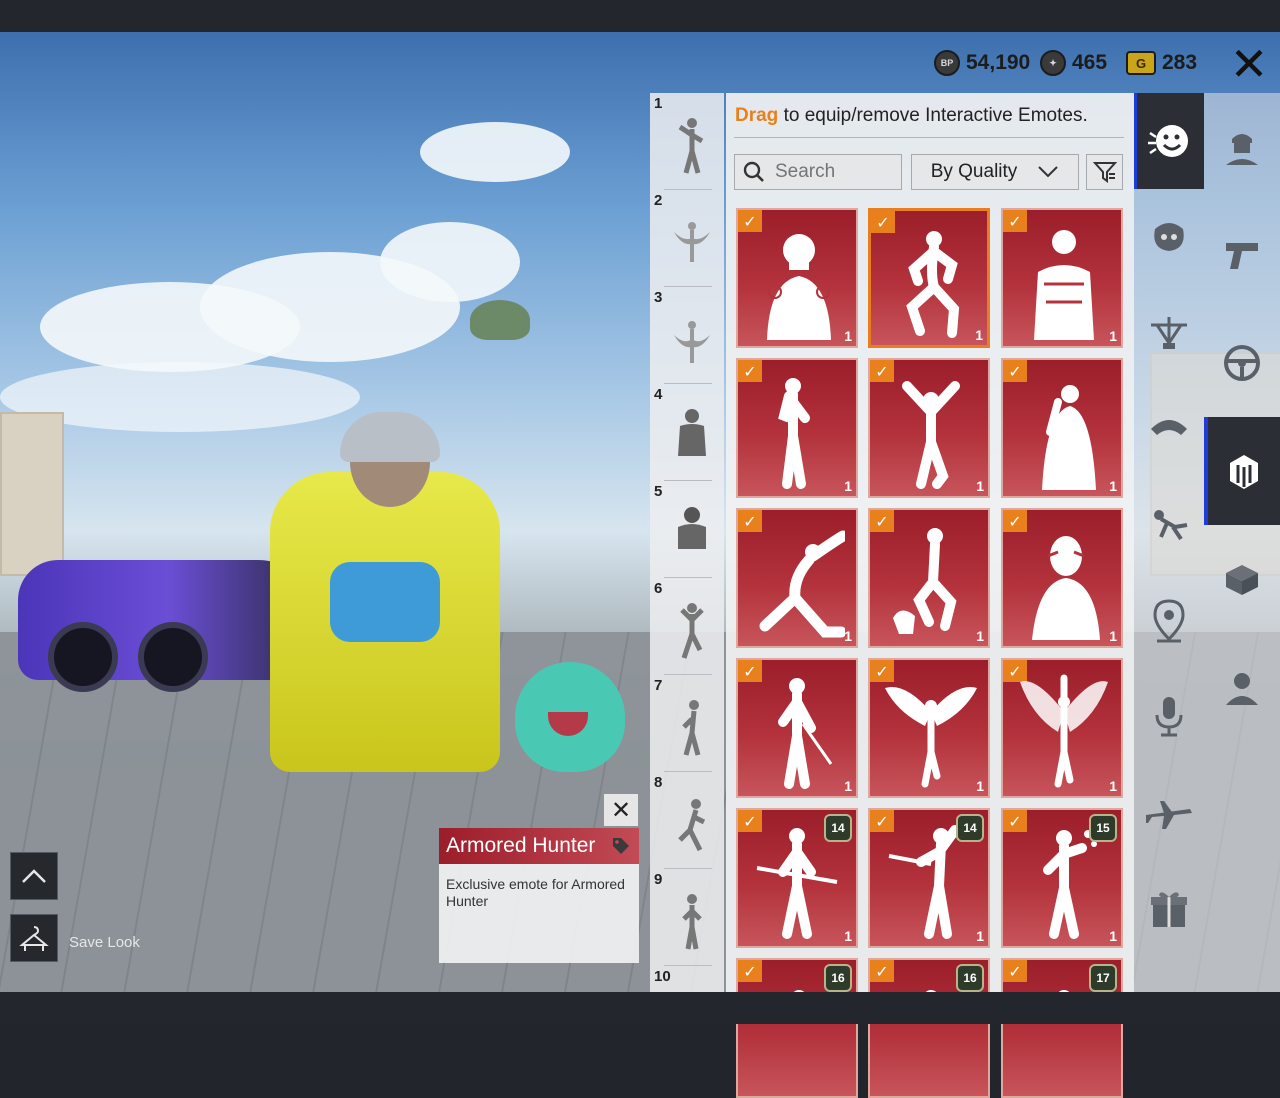 This screenshot has height=1098, width=1280. Describe the element at coordinates (753, 171) in the screenshot. I see `search-icon` at that location.